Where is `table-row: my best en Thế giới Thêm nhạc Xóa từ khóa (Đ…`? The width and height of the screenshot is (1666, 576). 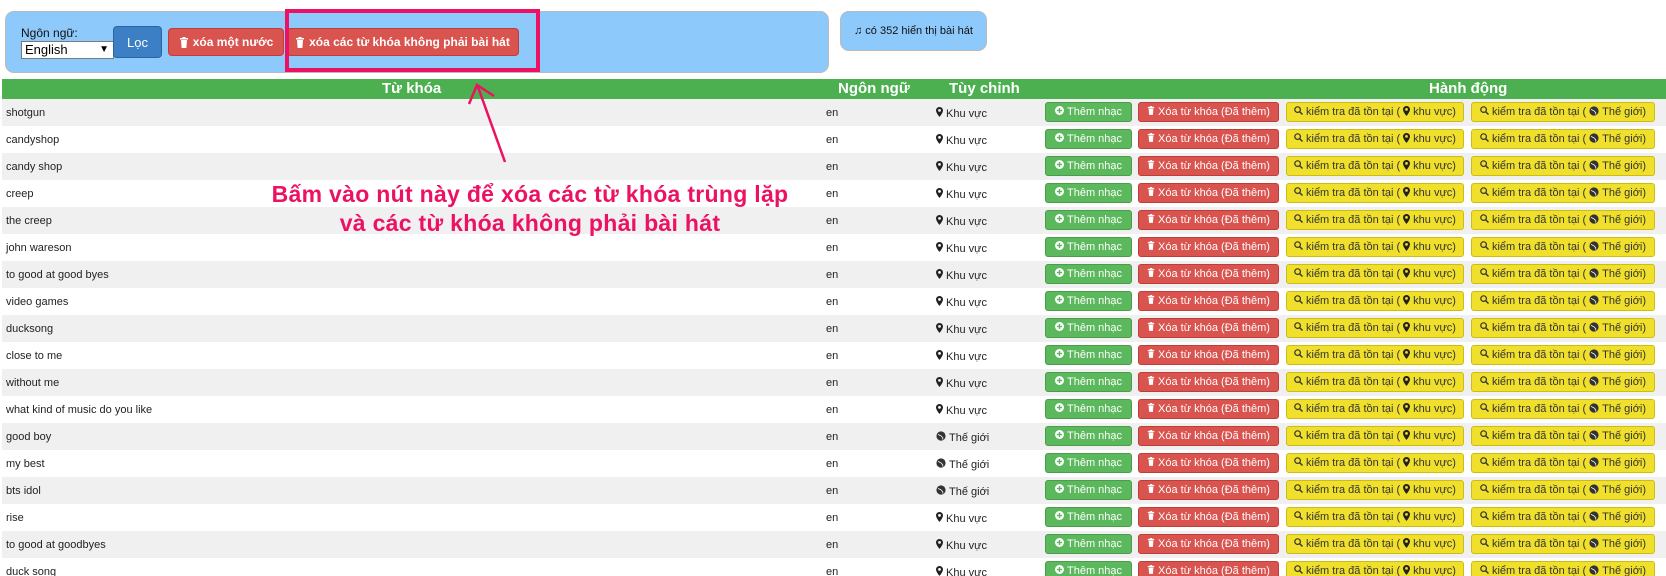 table-row: my best en Thế giới Thêm nhạc Xóa từ khóa (Đ… is located at coordinates (834, 463).